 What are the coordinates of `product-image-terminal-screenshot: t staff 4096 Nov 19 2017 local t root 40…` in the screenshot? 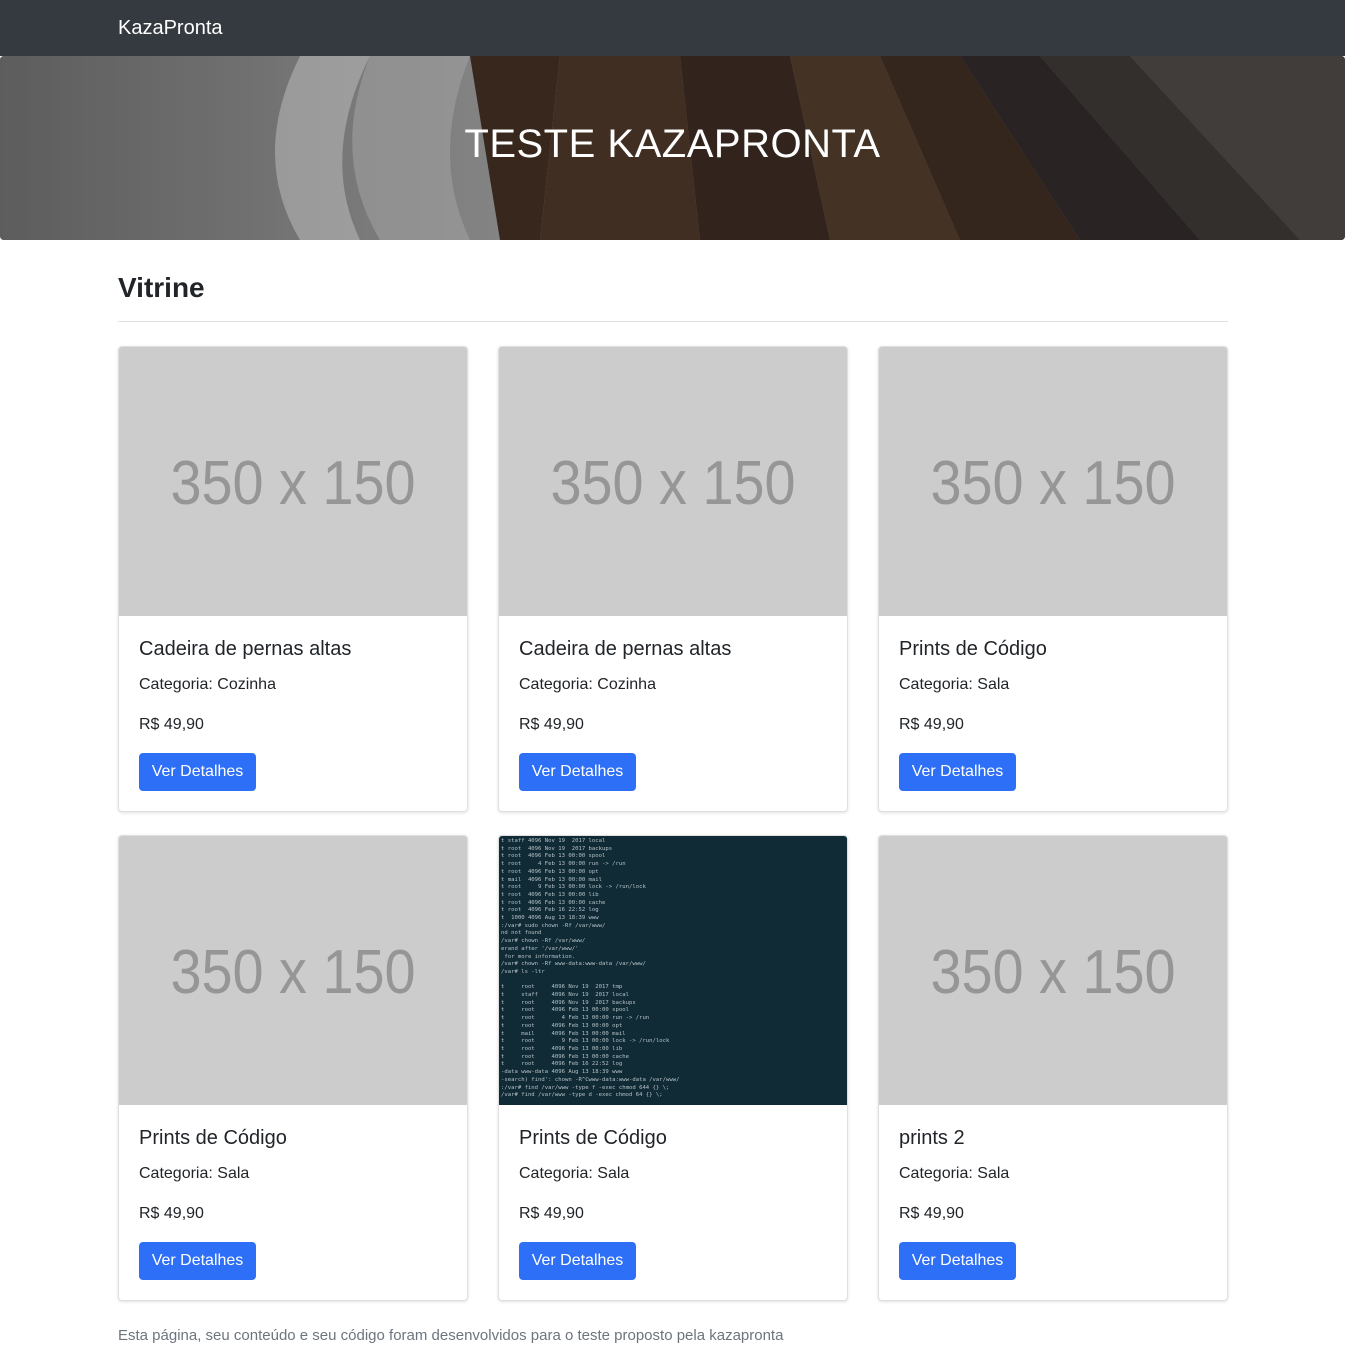 It's located at (673, 970).